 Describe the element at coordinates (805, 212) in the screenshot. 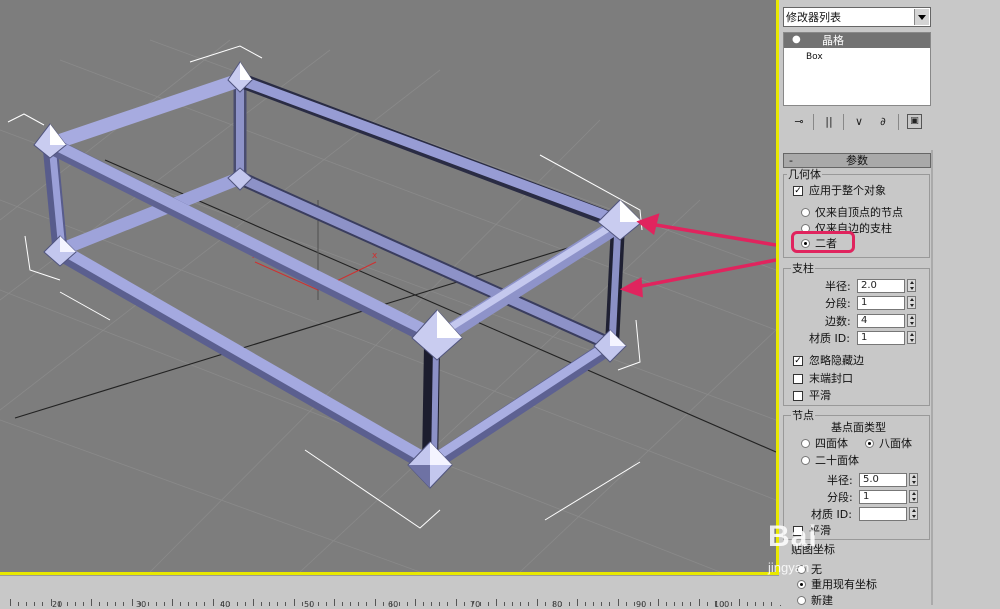

I see `geometry-option-joints-only` at that location.